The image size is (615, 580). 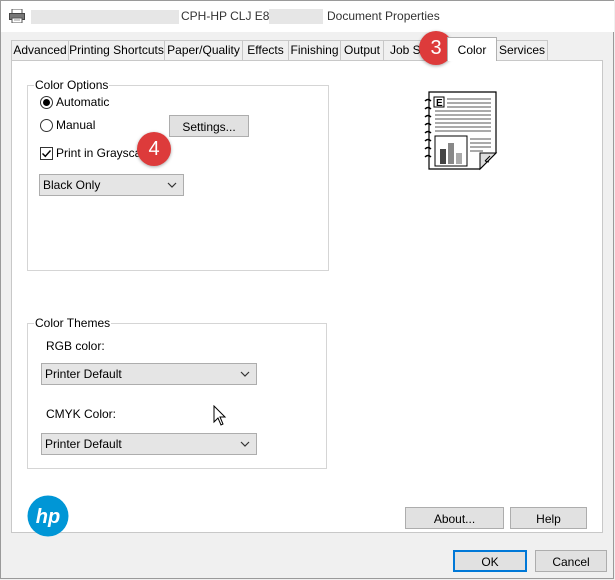 What do you see at coordinates (46, 125) in the screenshot?
I see `manual-radio` at bounding box center [46, 125].